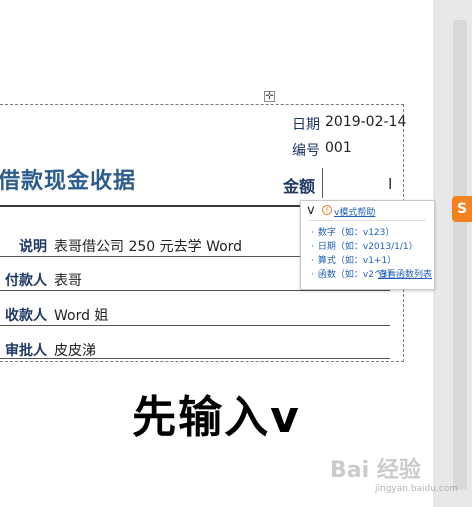  Describe the element at coordinates (367, 220) in the screenshot. I see `popup-divider` at that location.